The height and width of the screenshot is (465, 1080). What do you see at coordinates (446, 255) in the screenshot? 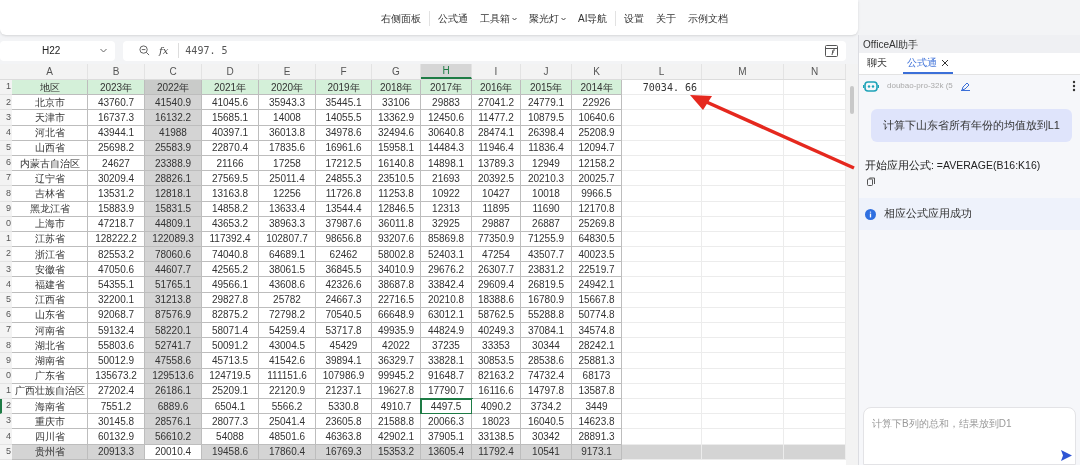
I see `table-cell: 52403.1` at bounding box center [446, 255].